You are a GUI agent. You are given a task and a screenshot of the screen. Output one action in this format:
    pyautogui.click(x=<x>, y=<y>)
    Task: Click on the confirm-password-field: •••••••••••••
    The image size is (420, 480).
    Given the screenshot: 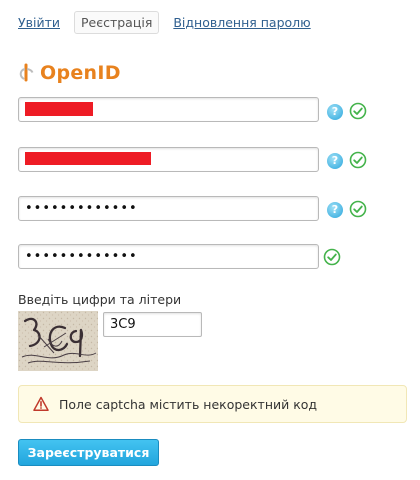 What is the action you would take?
    pyautogui.click(x=168, y=256)
    